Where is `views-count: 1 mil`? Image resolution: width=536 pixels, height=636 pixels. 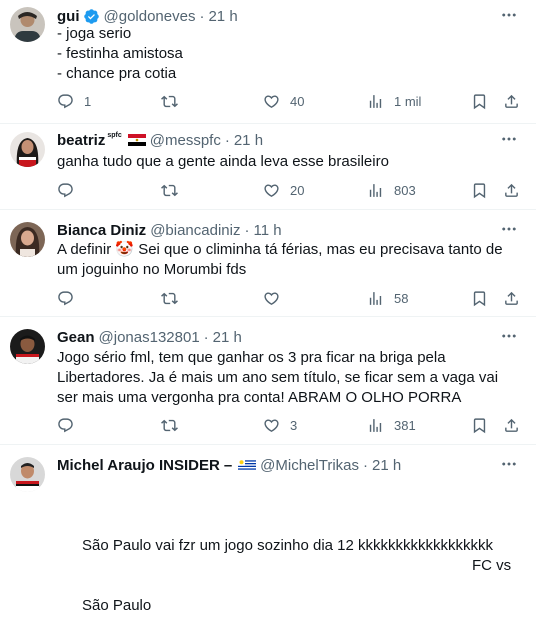
views-count: 1 mil is located at coordinates (408, 101).